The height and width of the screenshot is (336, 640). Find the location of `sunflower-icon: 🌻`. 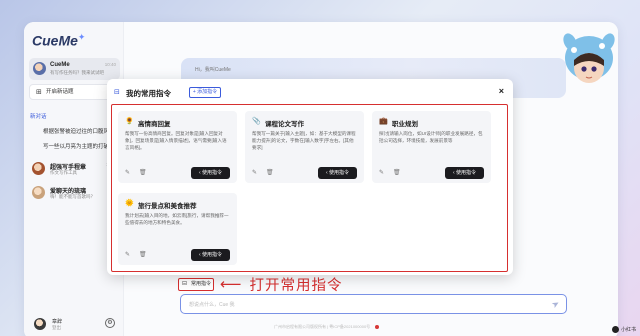

sunflower-icon: 🌻 is located at coordinates (129, 121).